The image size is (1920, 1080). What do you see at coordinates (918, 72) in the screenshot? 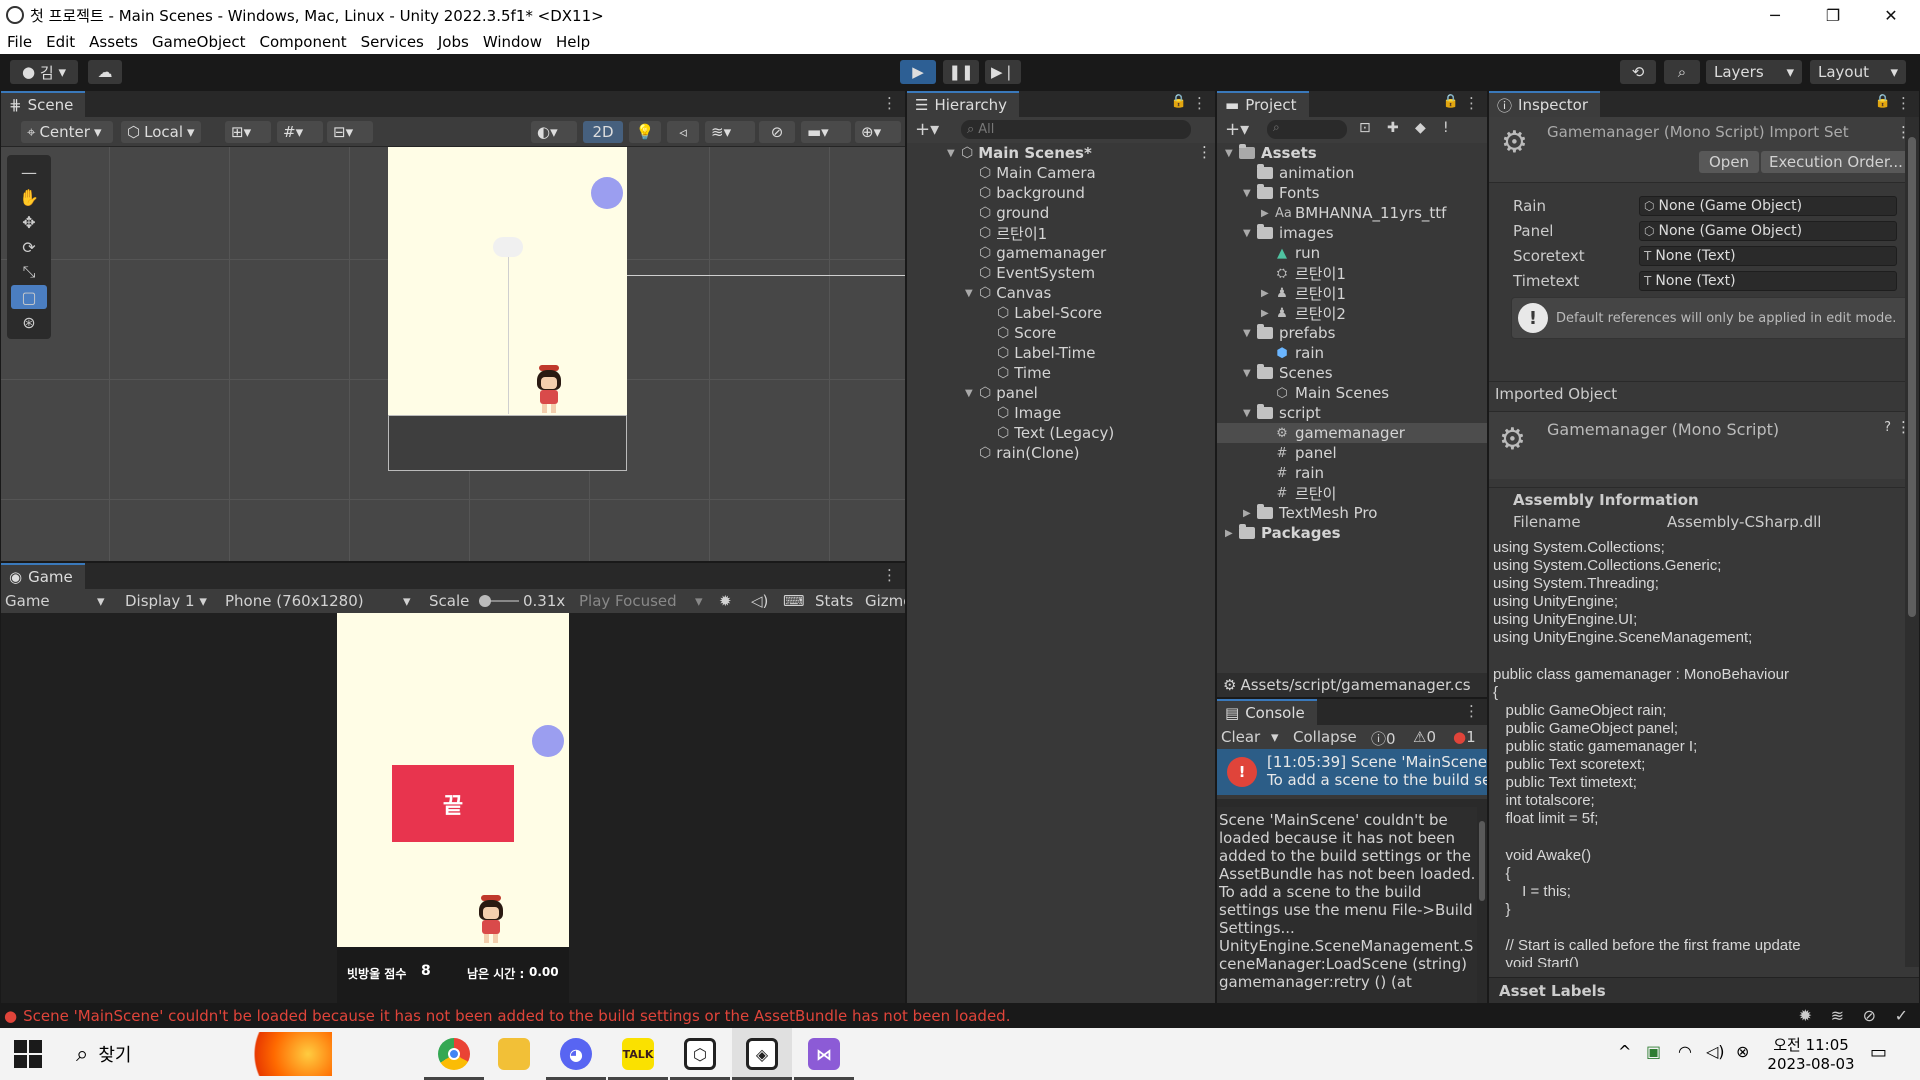
I see `play-button: ▶` at bounding box center [918, 72].